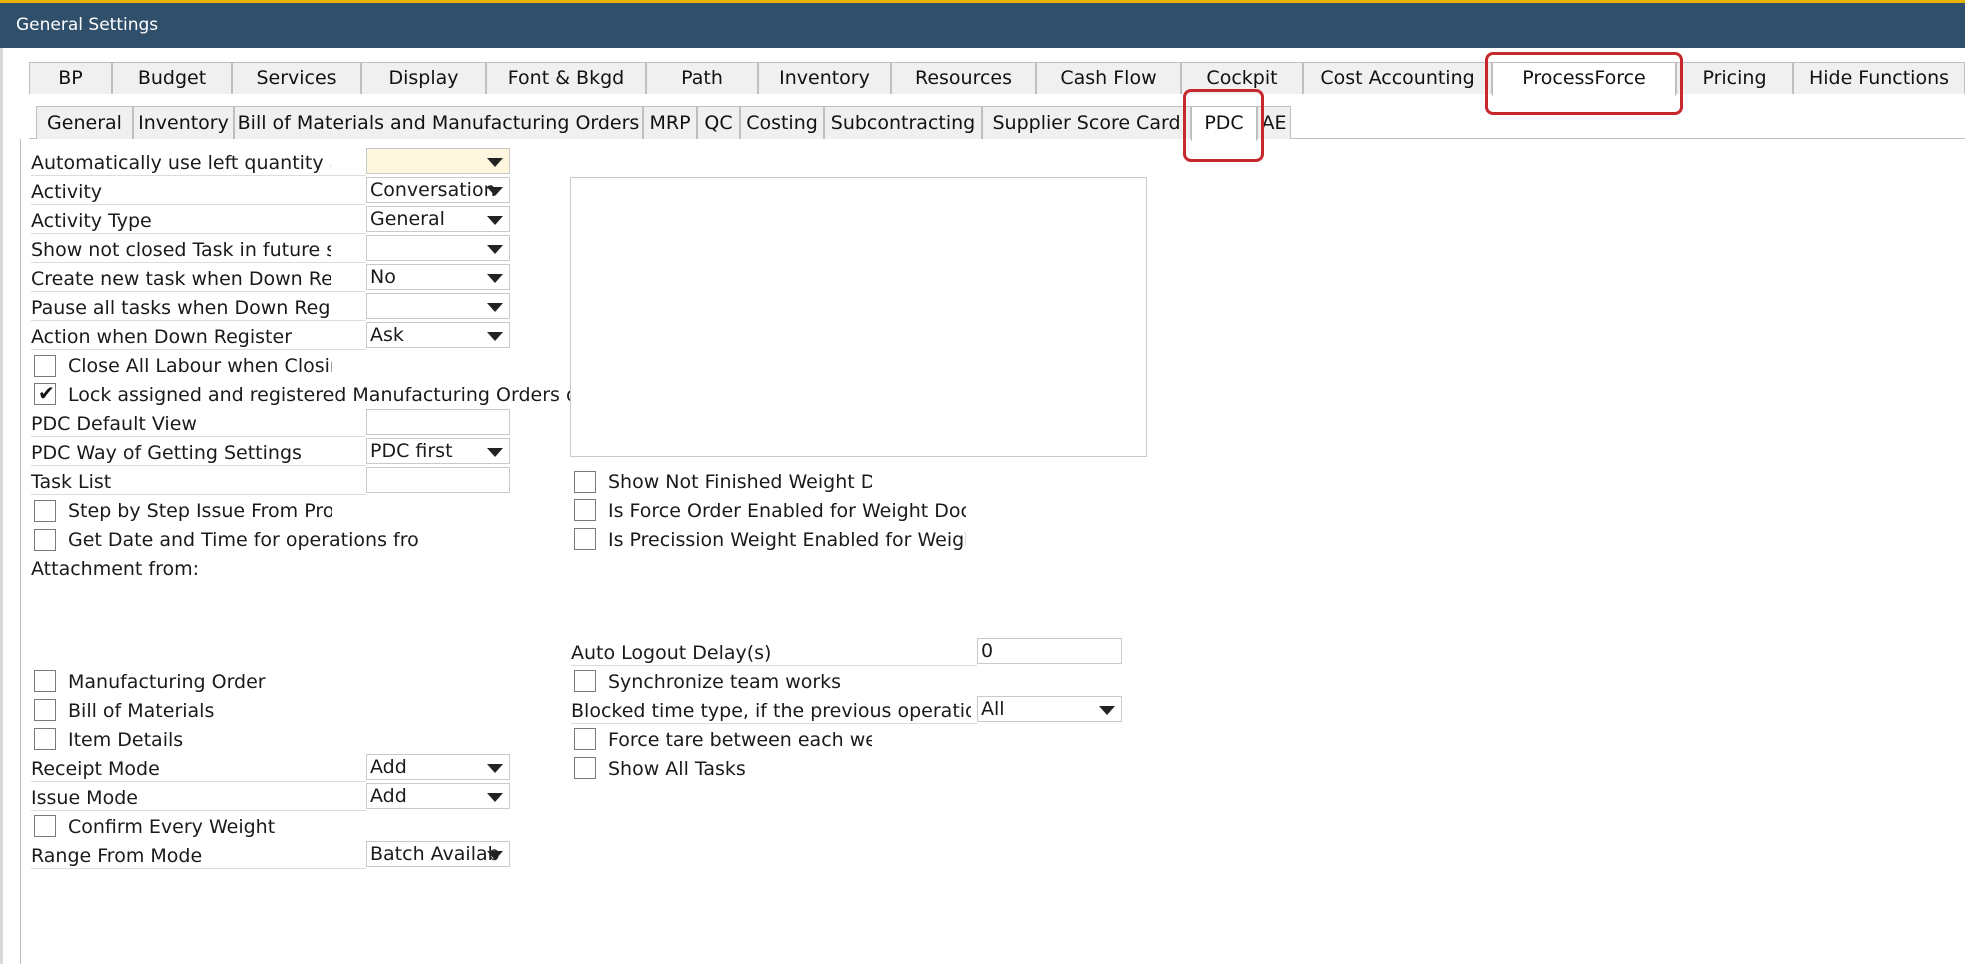 Image resolution: width=1965 pixels, height=964 pixels. What do you see at coordinates (702, 78) in the screenshot?
I see `tab-path: Path` at bounding box center [702, 78].